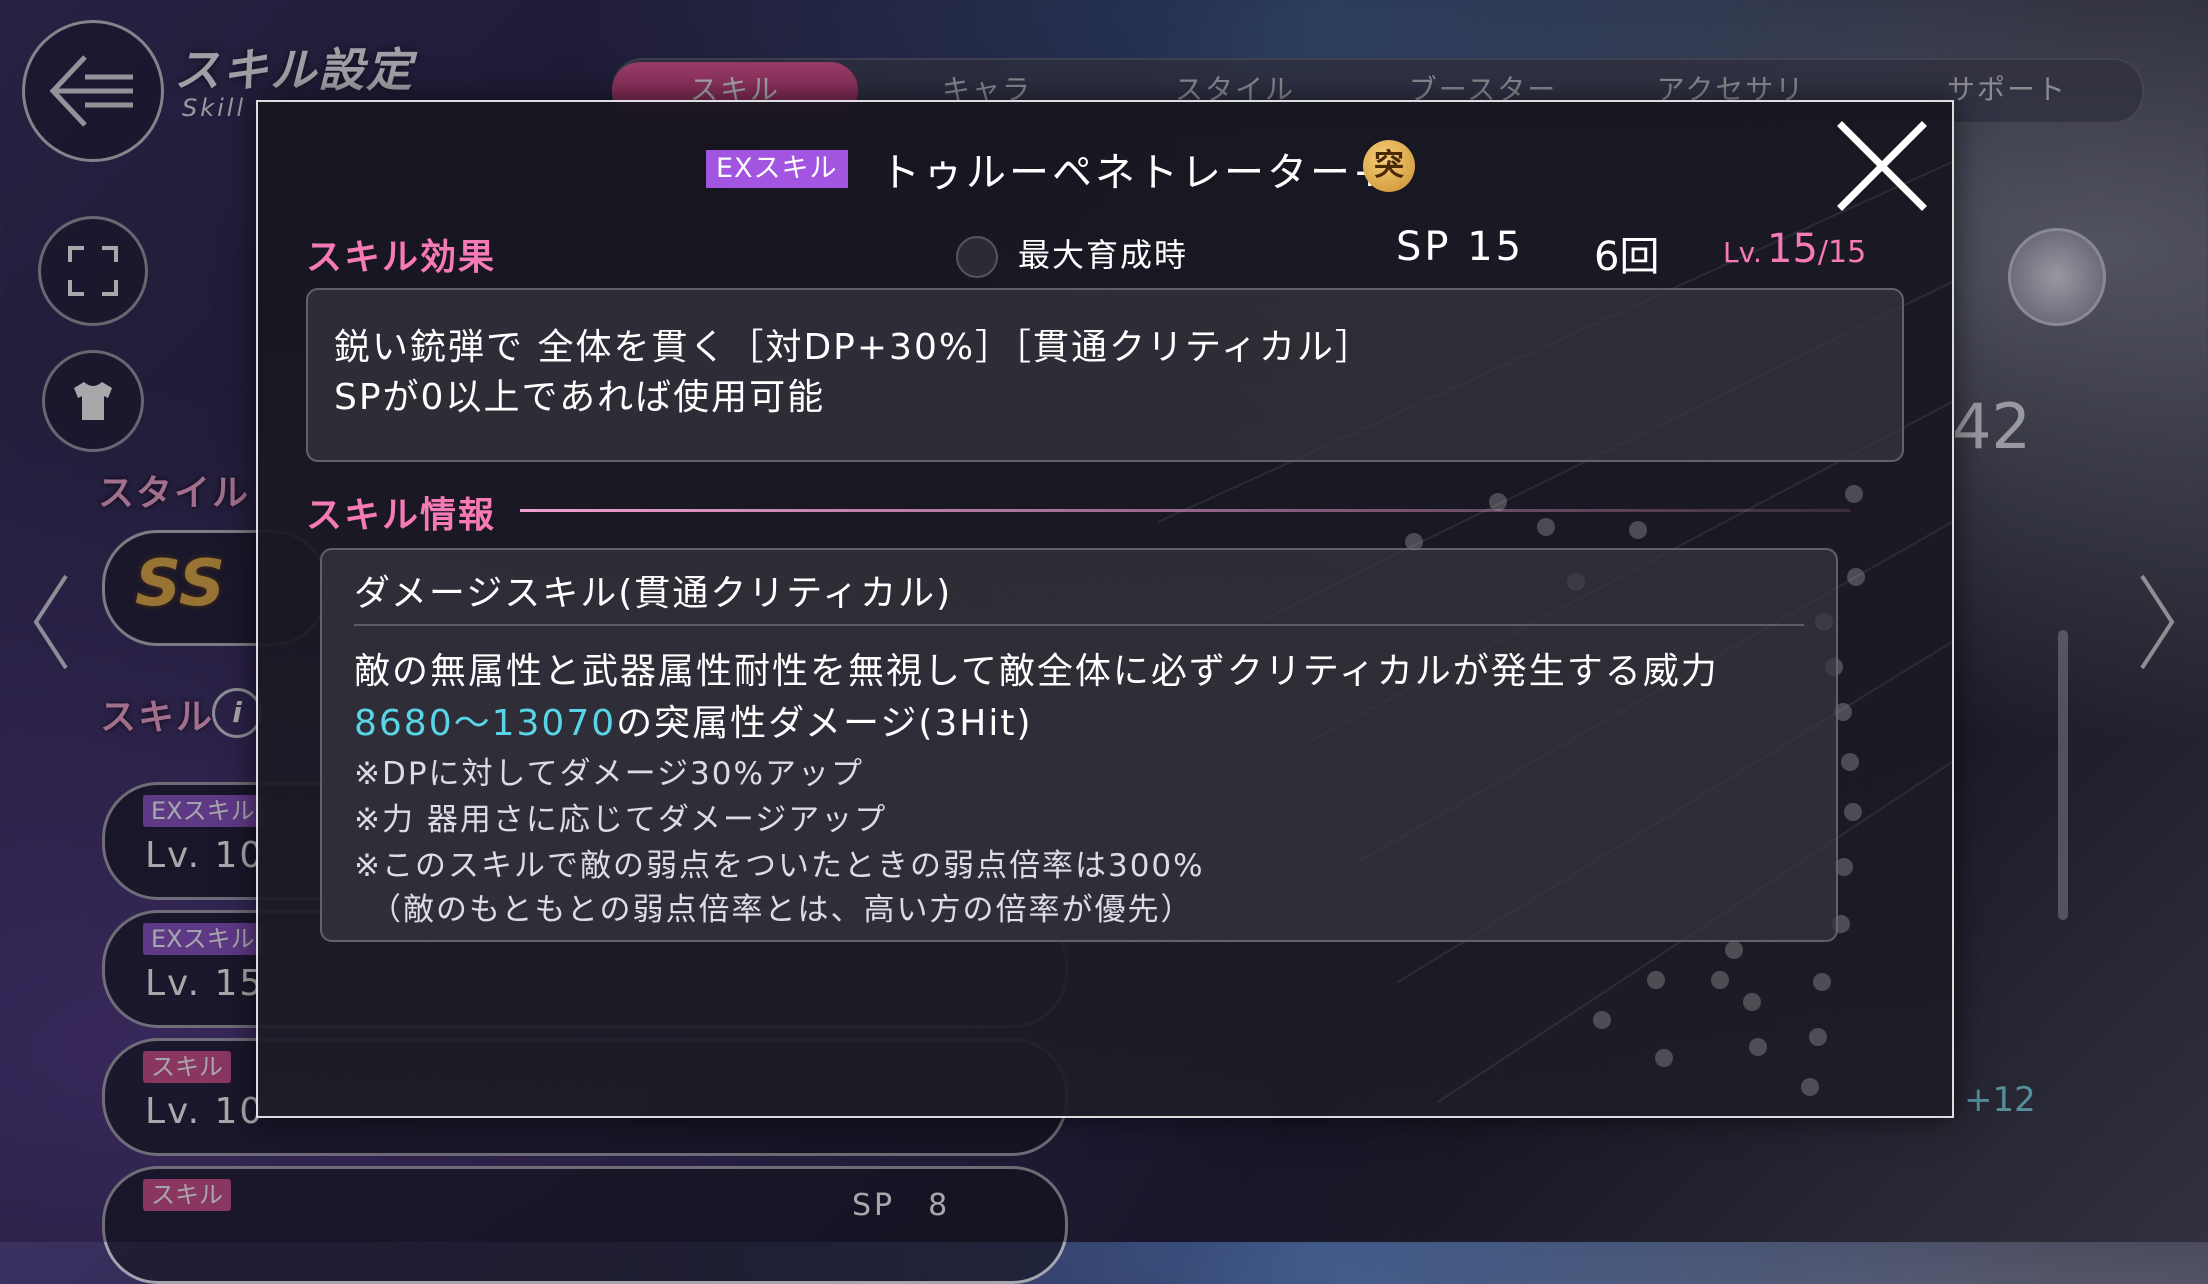 This screenshot has width=2208, height=1284. I want to click on note-line: ※力 器用さに応じてダメージアップ, so click(621, 820).